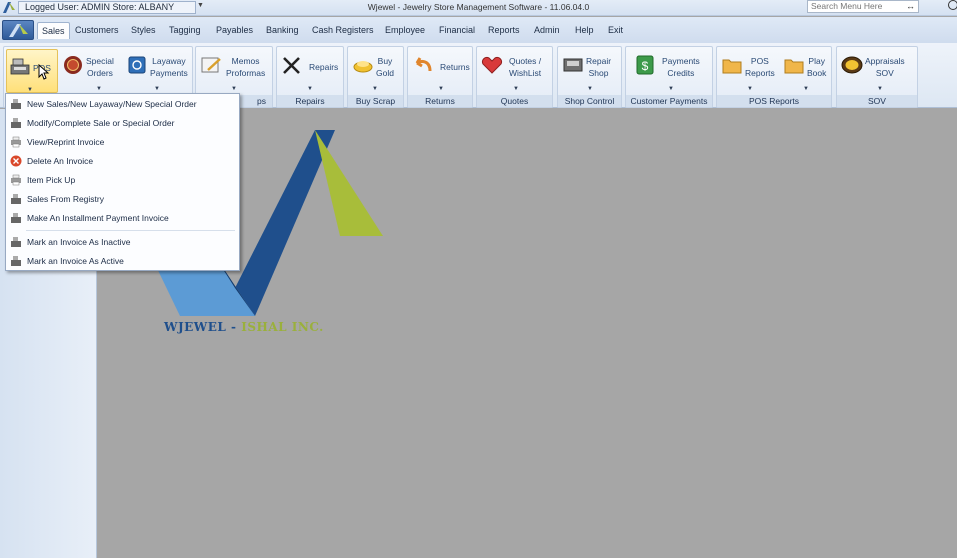 The height and width of the screenshot is (558, 957). I want to click on memos-proformas-label: Memos Proformas, so click(246, 67).